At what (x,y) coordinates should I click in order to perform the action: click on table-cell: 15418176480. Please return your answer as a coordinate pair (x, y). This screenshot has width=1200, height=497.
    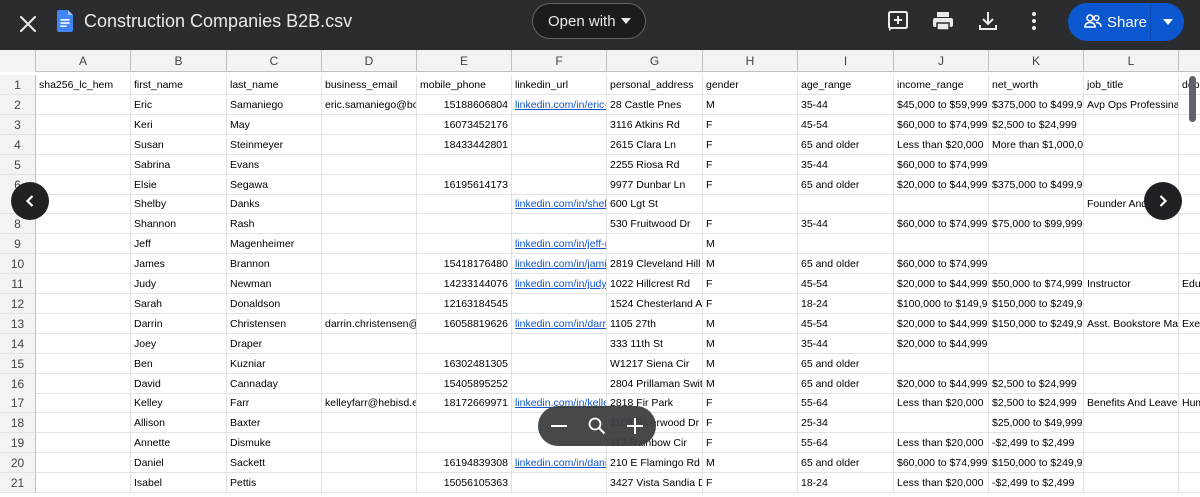
    Looking at the image, I should click on (464, 264).